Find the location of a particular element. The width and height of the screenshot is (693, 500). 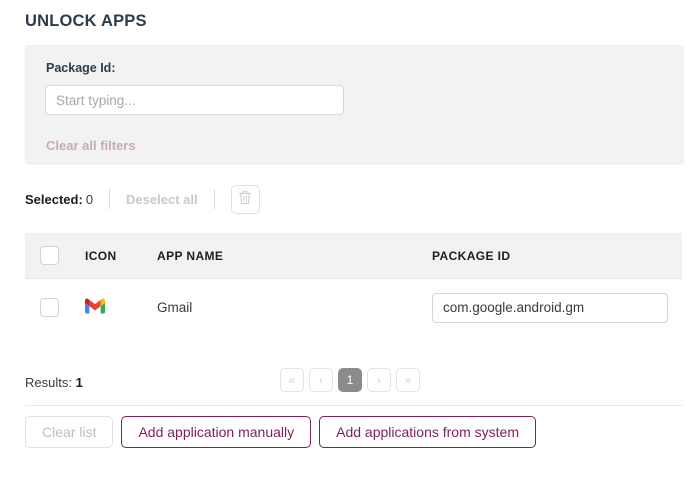

table-header-row: ICON APP NAME PACKAGE ID is located at coordinates (353, 256).